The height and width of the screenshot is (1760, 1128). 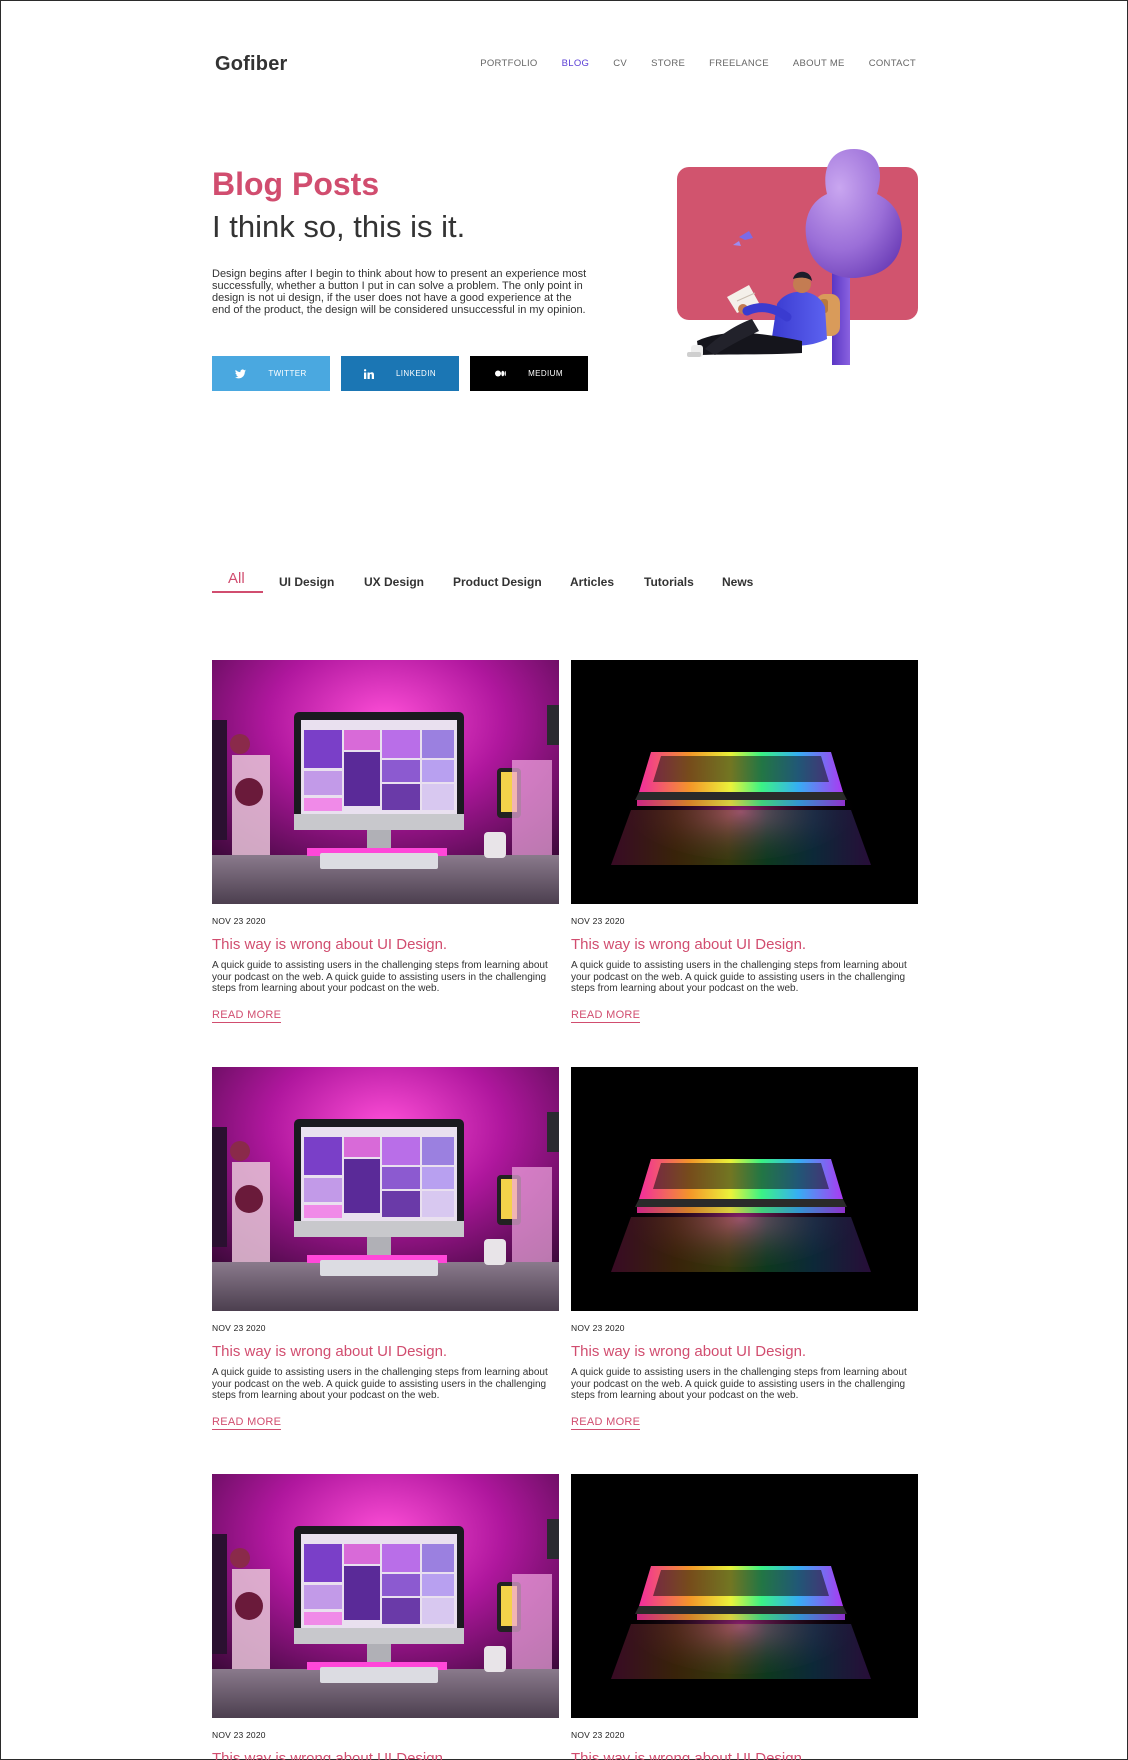 I want to click on linkedin-button: LINKEDIN, so click(x=400, y=373).